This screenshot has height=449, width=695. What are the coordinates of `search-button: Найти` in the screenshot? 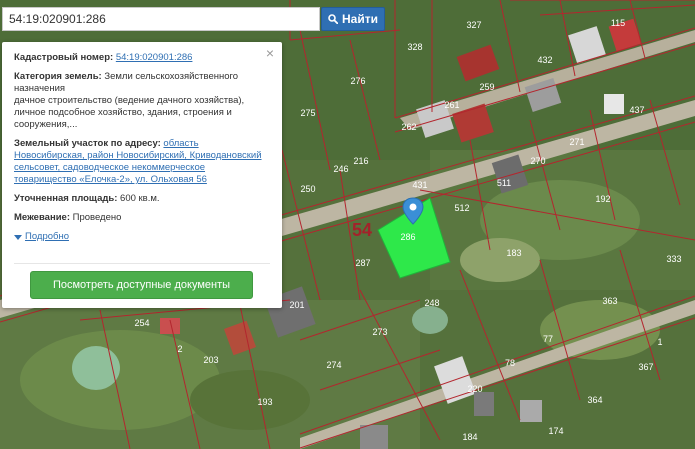 It's located at (353, 19).